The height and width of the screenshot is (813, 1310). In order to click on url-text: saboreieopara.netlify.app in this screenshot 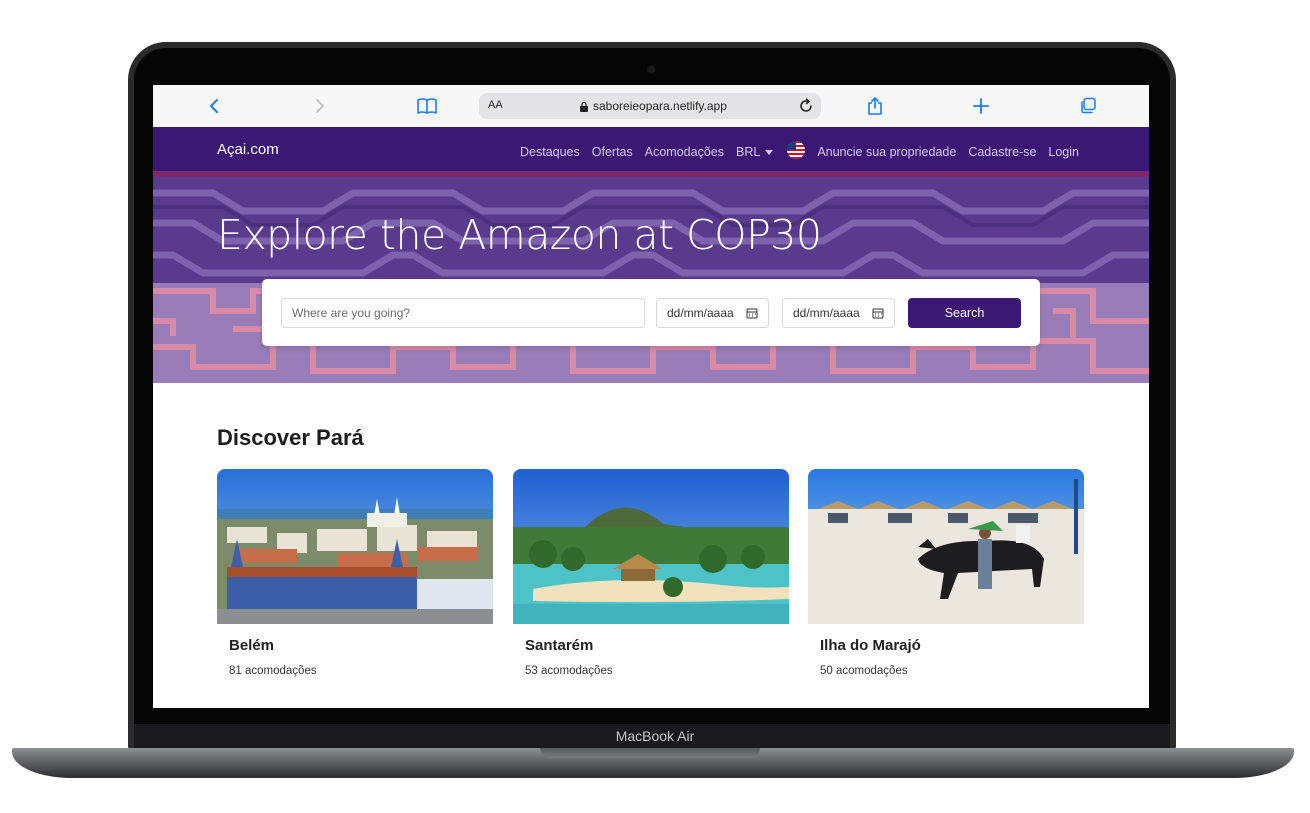, I will do `click(660, 106)`.